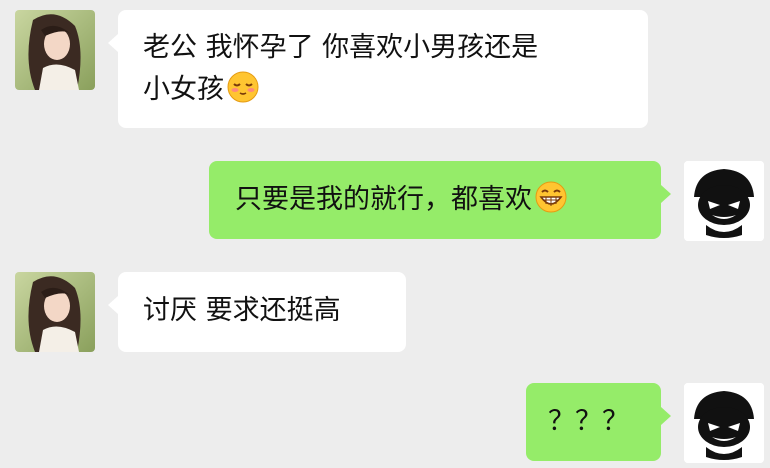 The width and height of the screenshot is (770, 468). I want to click on message-bubble-outgoing: ？？？, so click(598, 422).